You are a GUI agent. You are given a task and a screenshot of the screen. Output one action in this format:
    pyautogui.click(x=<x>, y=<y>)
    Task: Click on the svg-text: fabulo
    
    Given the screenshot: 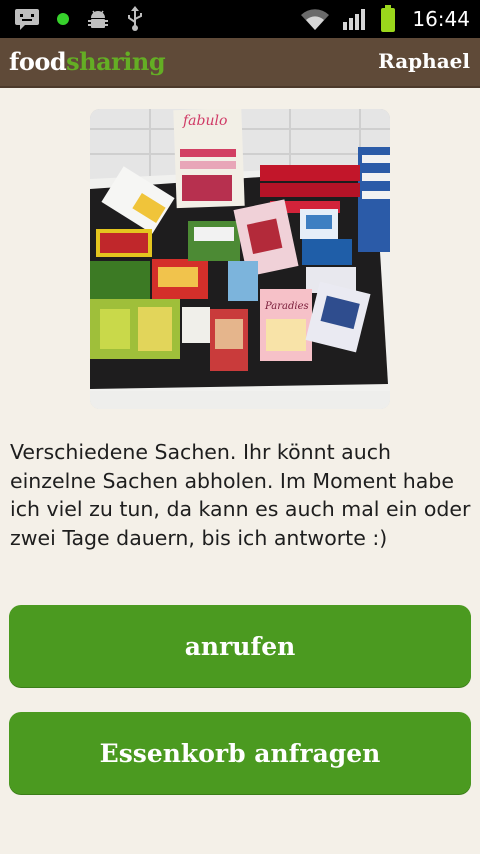 What is the action you would take?
    pyautogui.click(x=204, y=121)
    